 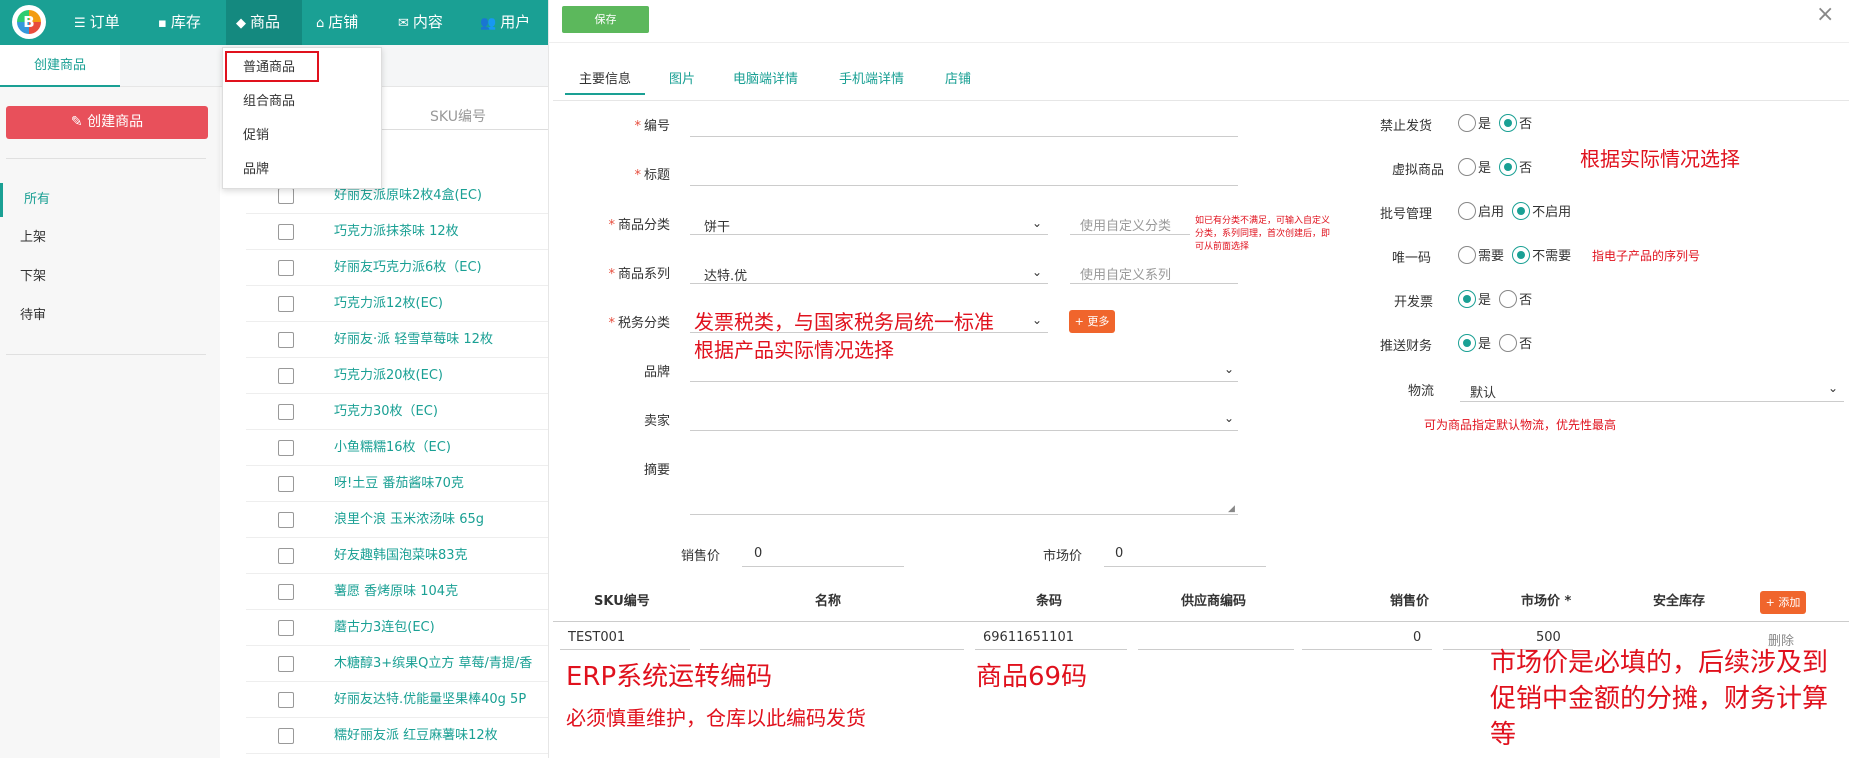 What do you see at coordinates (717, 225) in the screenshot?
I see `category-select-value: 饼干` at bounding box center [717, 225].